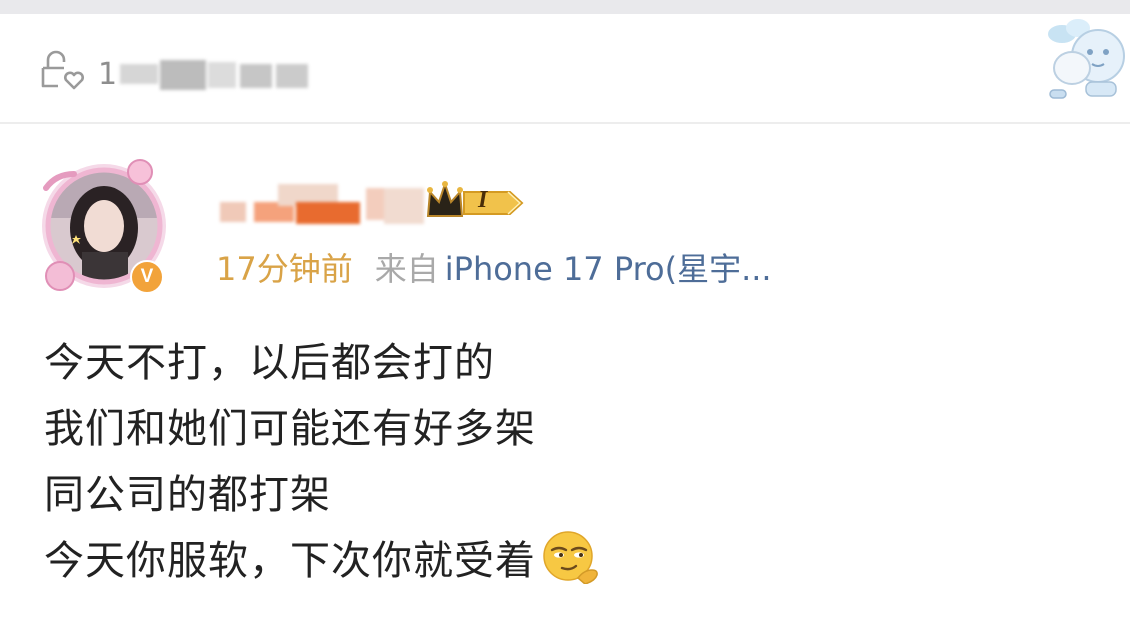 This screenshot has height=633, width=1130. I want to click on source-prefix: 来自, so click(406, 269).